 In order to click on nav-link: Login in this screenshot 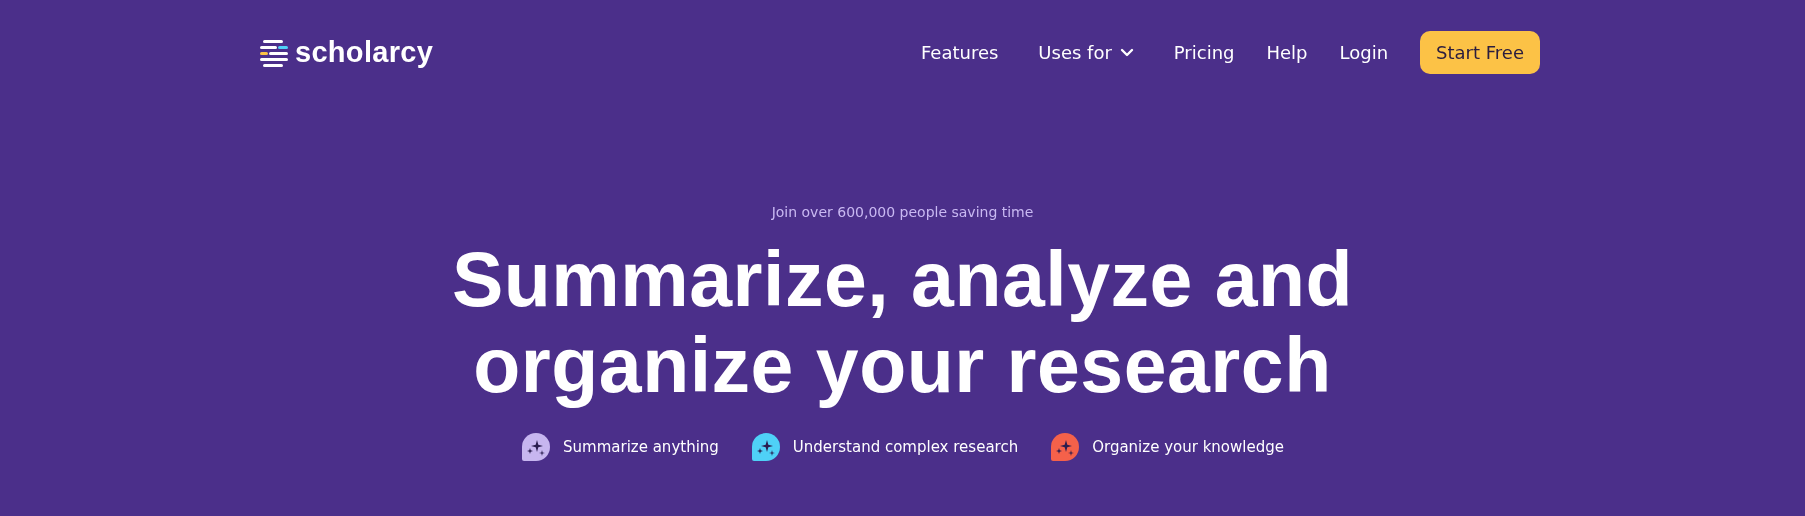, I will do `click(1364, 52)`.